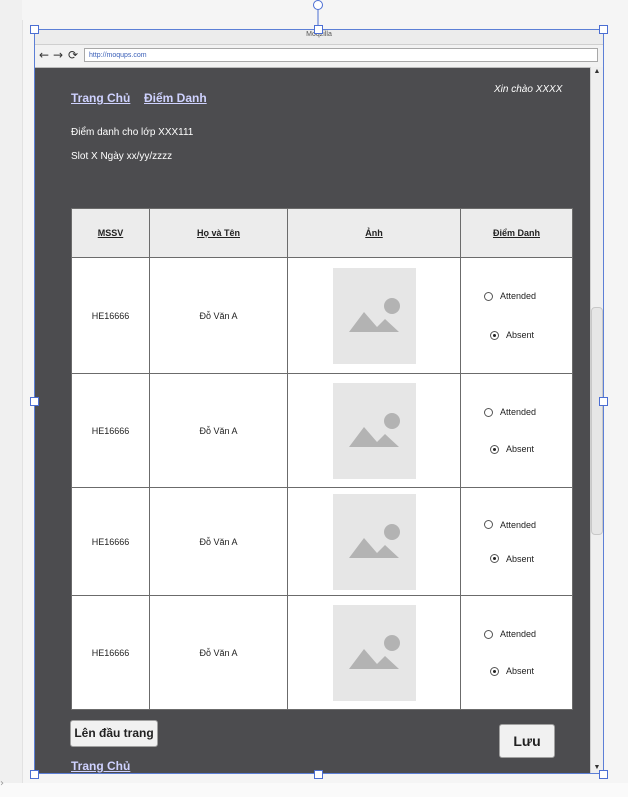 This screenshot has width=628, height=797. What do you see at coordinates (603, 774) in the screenshot?
I see `resize-handle-se` at bounding box center [603, 774].